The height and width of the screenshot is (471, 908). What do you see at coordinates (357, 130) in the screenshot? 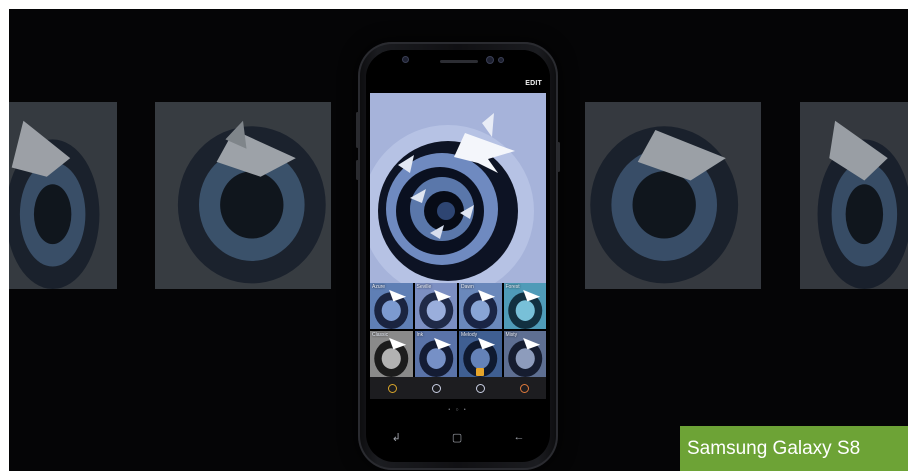
I see `volume-button` at bounding box center [357, 130].